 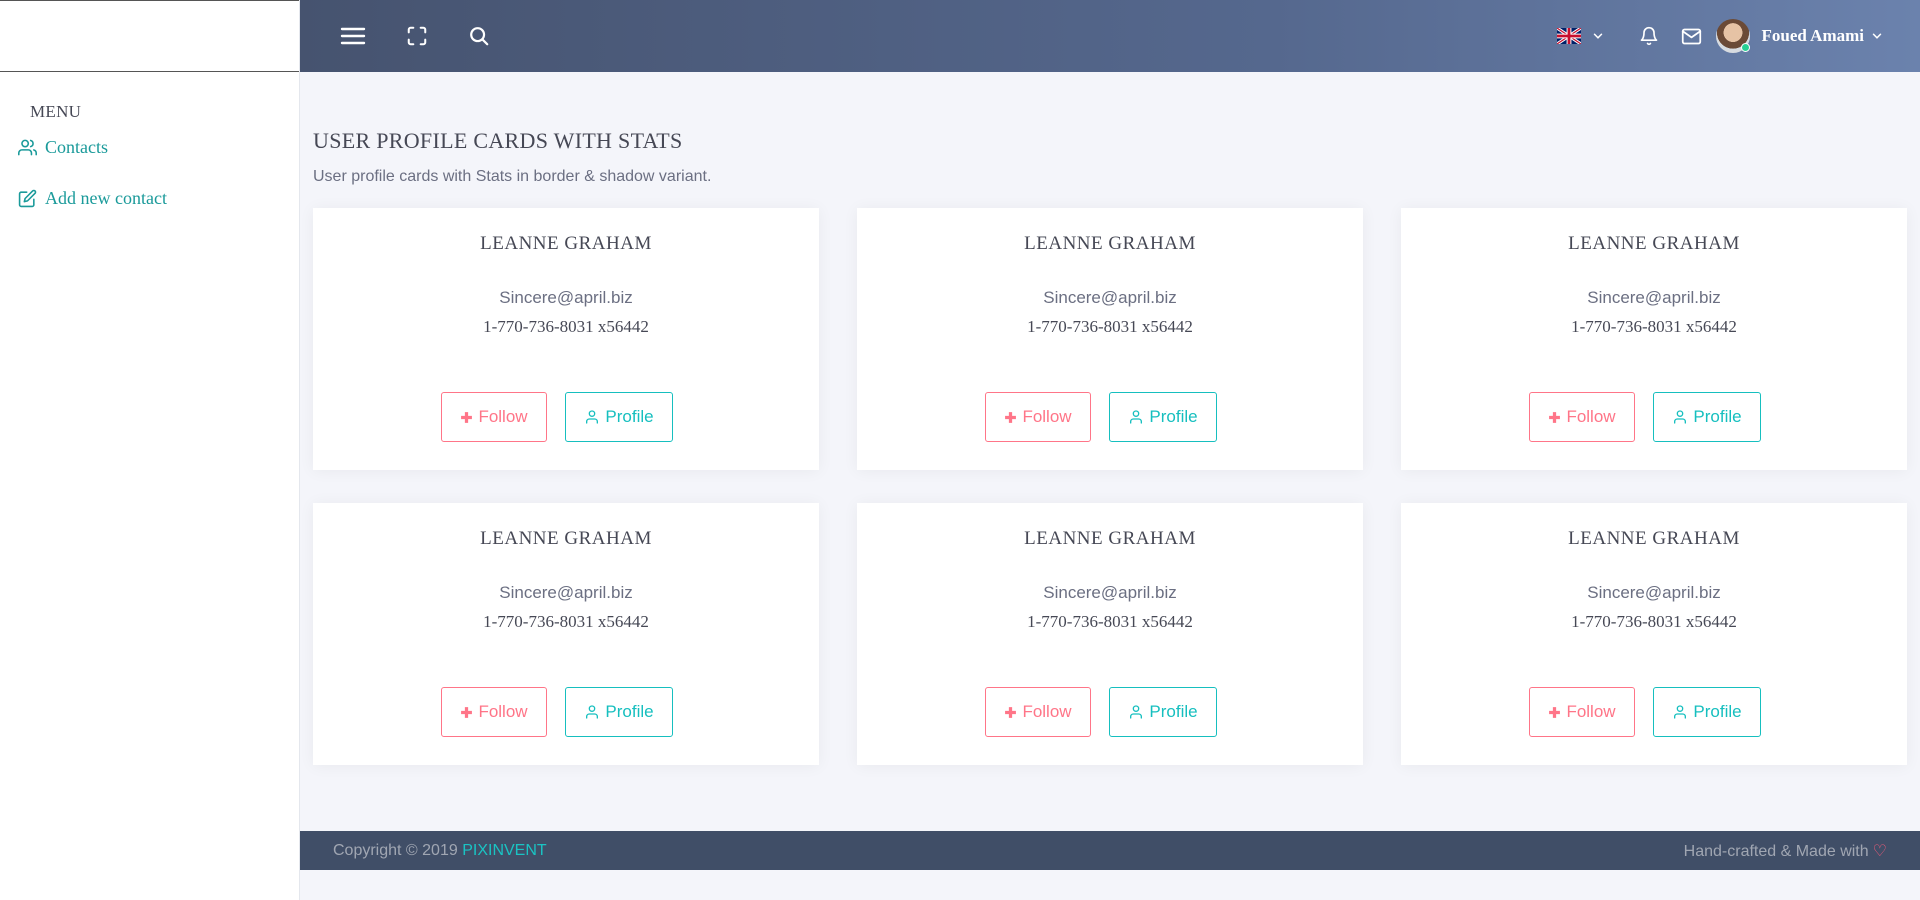 I want to click on user-name: Foued Amami, so click(x=1812, y=35).